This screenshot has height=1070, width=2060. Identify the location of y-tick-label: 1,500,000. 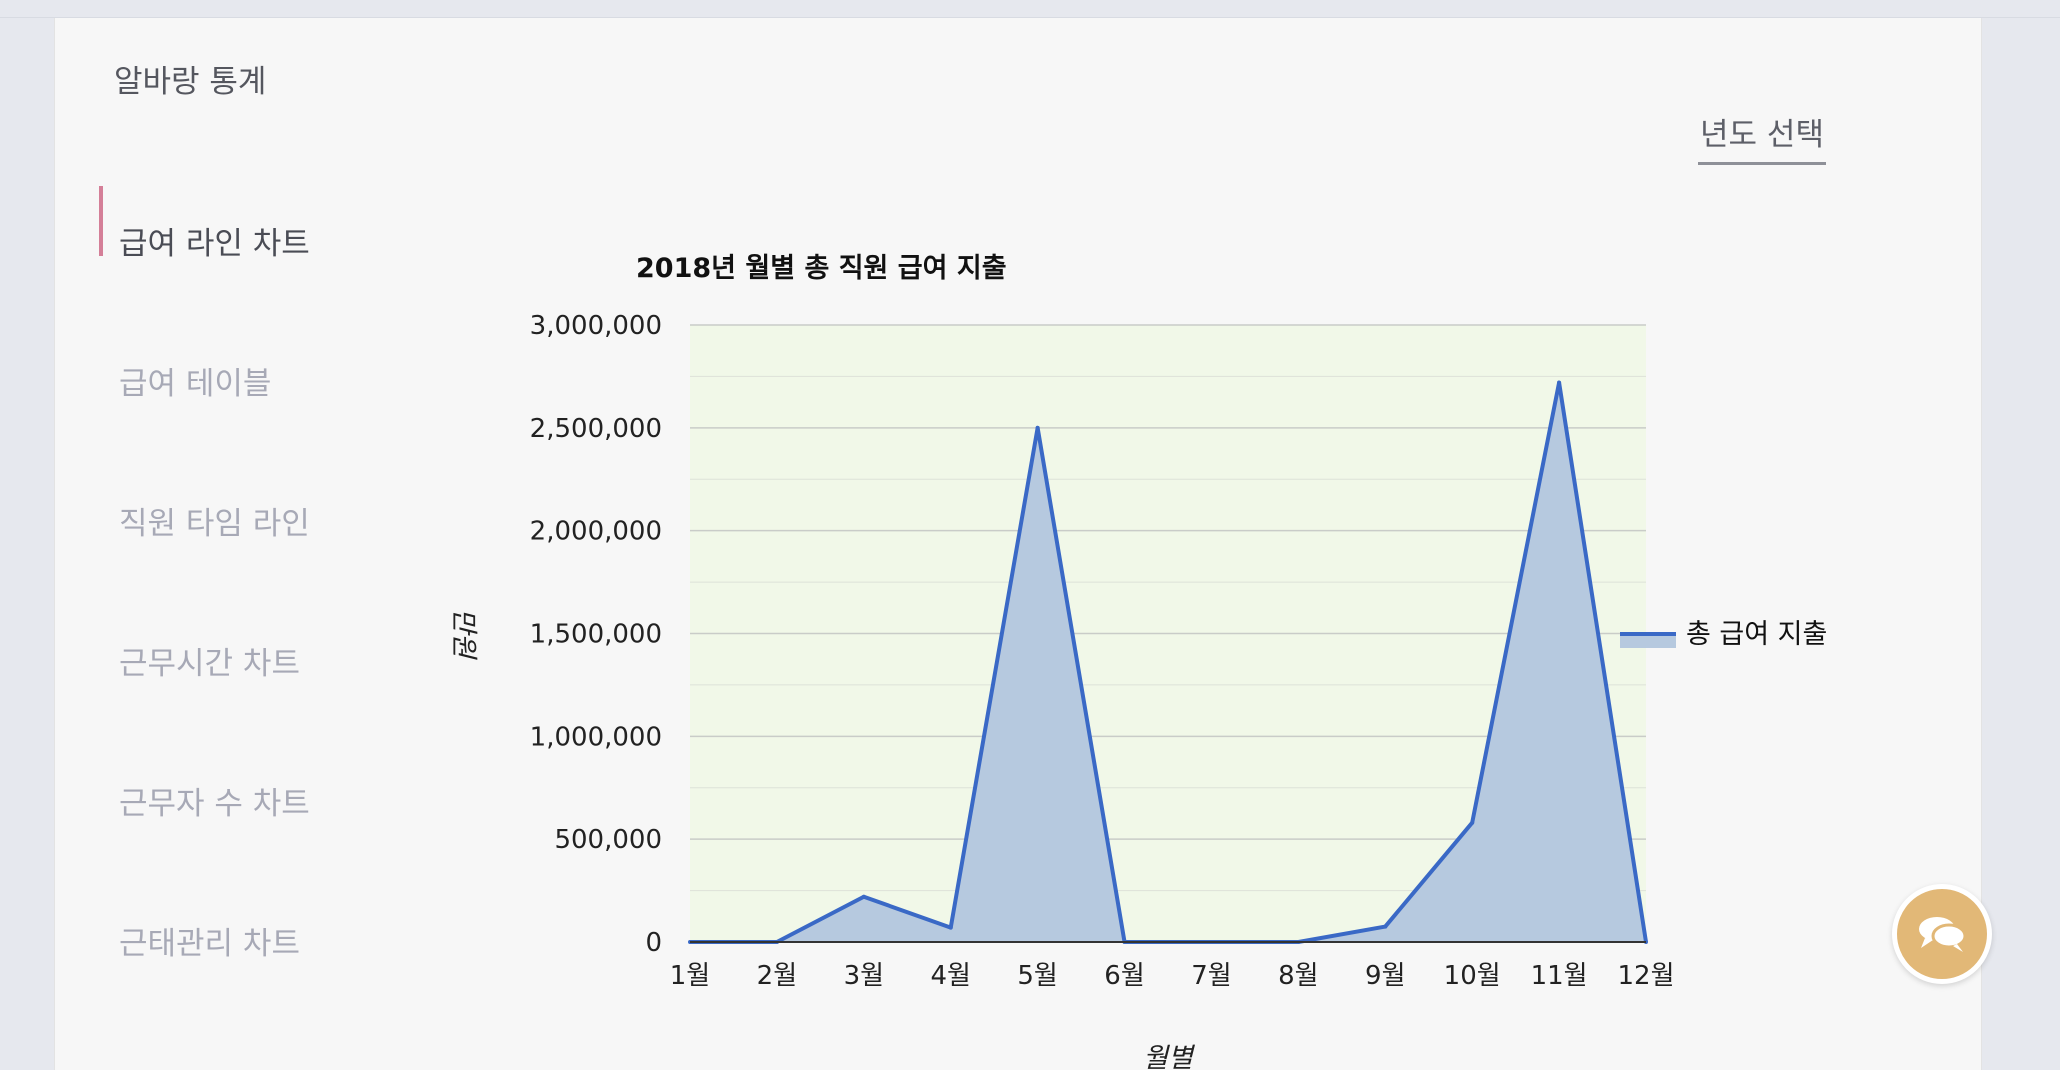
(596, 635).